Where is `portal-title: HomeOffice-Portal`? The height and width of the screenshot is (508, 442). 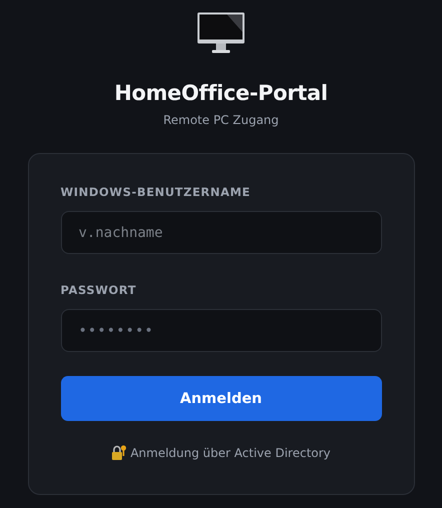 portal-title: HomeOffice-Portal is located at coordinates (221, 93).